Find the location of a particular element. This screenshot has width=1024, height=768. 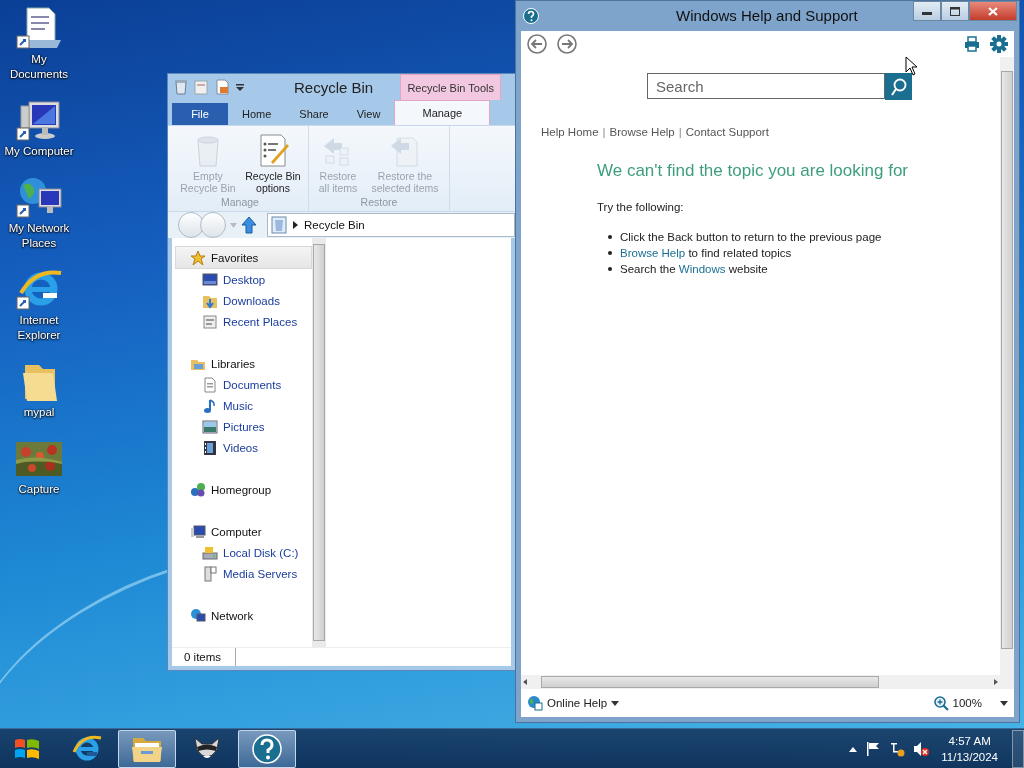

star-icon is located at coordinates (198, 257).